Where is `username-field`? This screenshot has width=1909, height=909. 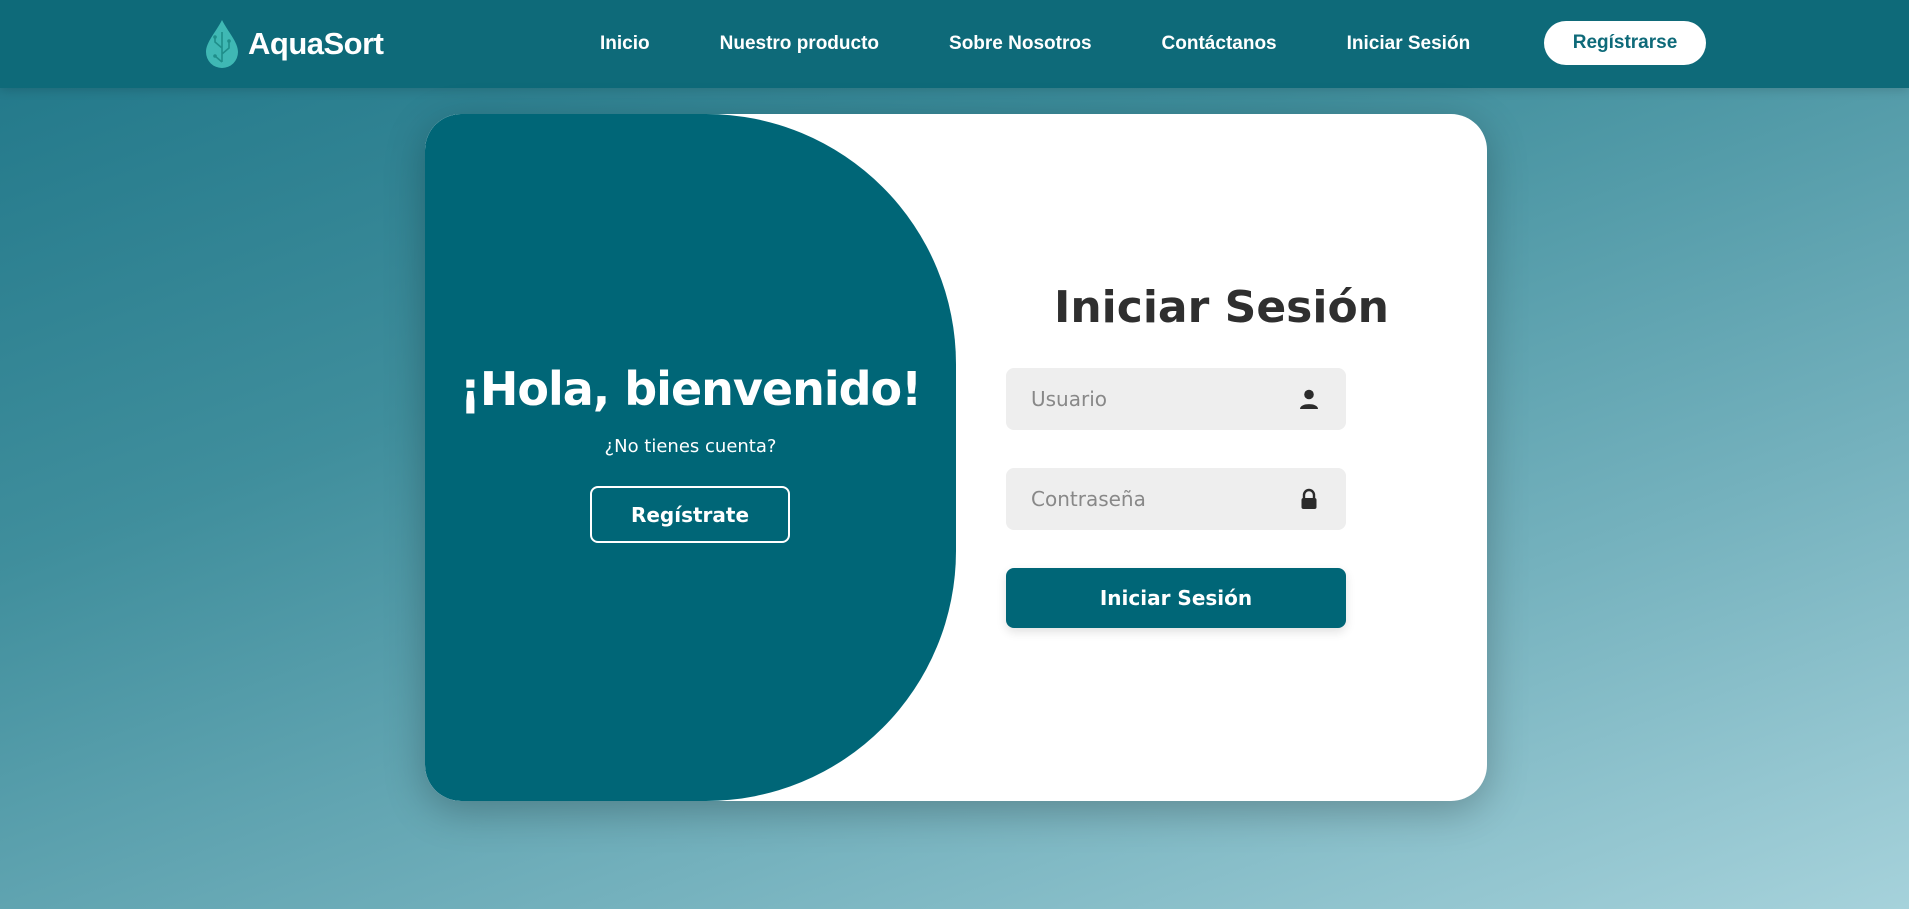 username-field is located at coordinates (1176, 399).